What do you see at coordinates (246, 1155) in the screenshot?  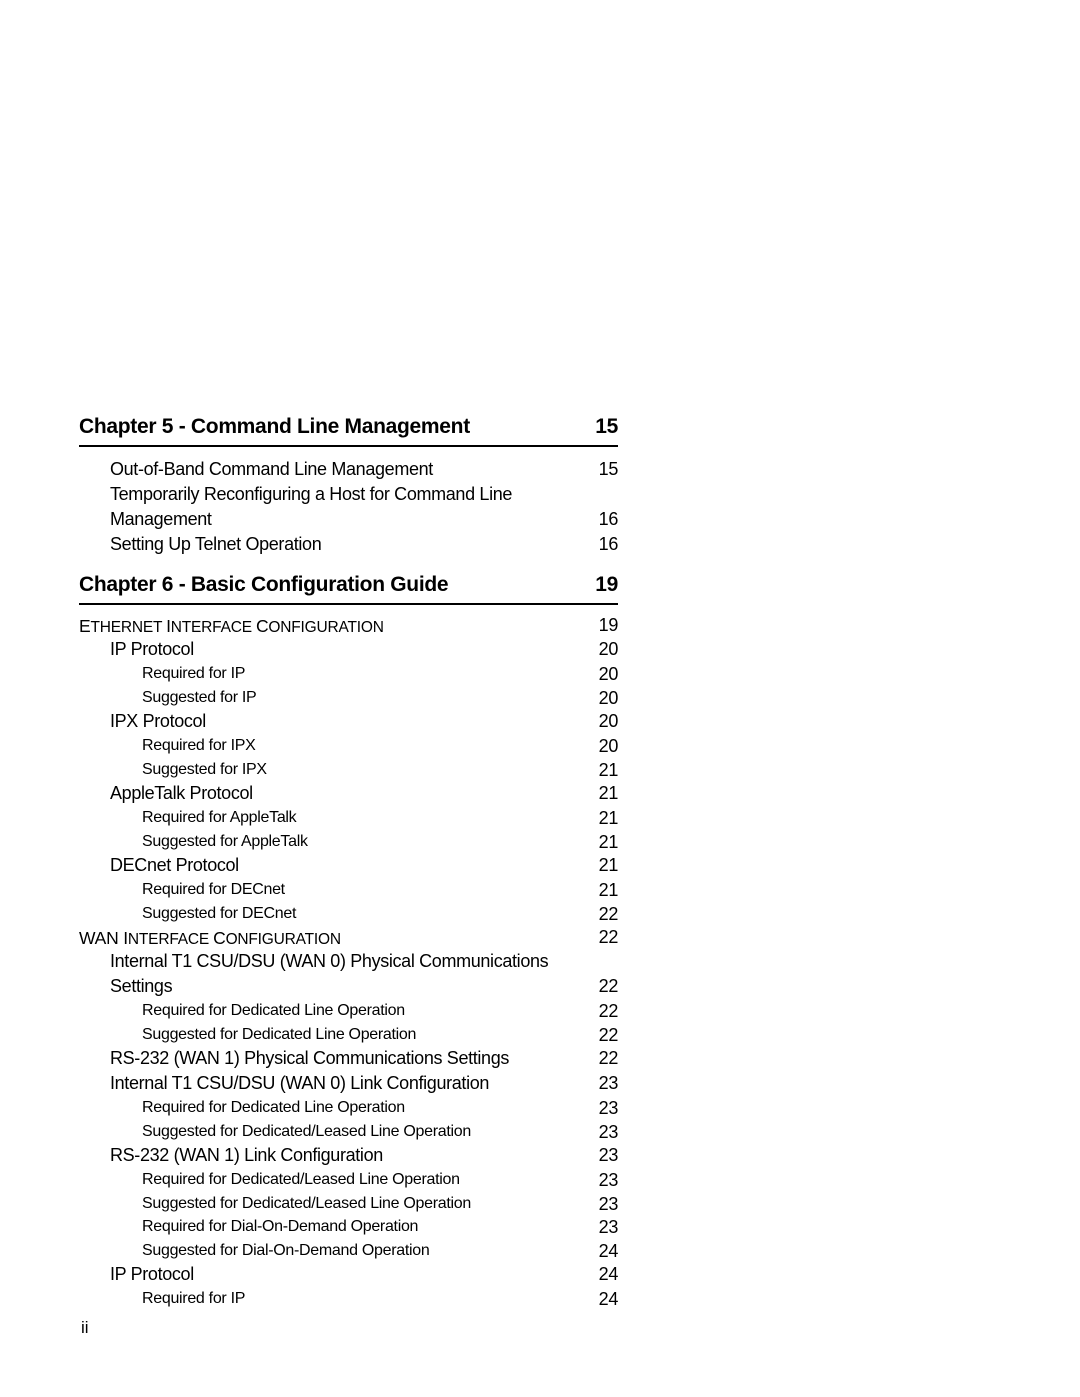 I see `entry-title: RS-232 (WAN 1) Link Configuration` at bounding box center [246, 1155].